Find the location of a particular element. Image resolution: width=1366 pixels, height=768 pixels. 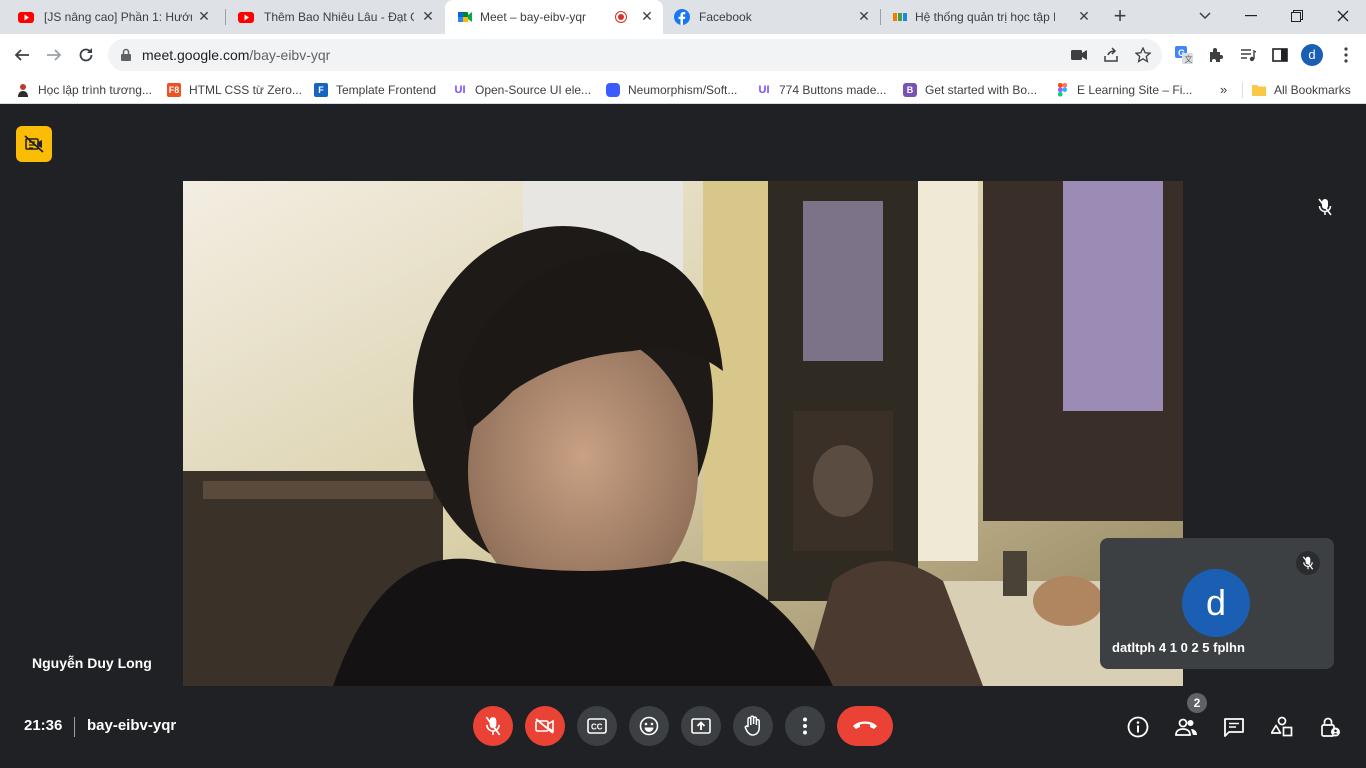

tab-meet: Meet – bay-eibv-yqr ✕ is located at coordinates (554, 17).